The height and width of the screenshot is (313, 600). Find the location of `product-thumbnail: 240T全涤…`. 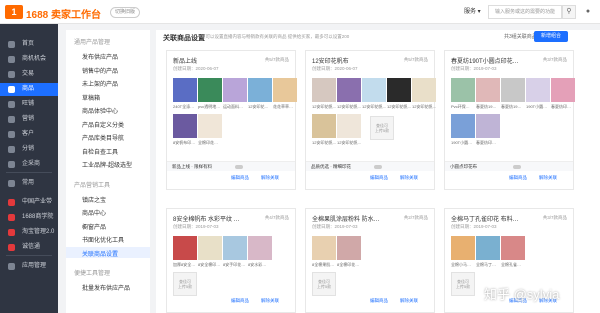

product-thumbnail: 240T全涤… is located at coordinates (185, 93).